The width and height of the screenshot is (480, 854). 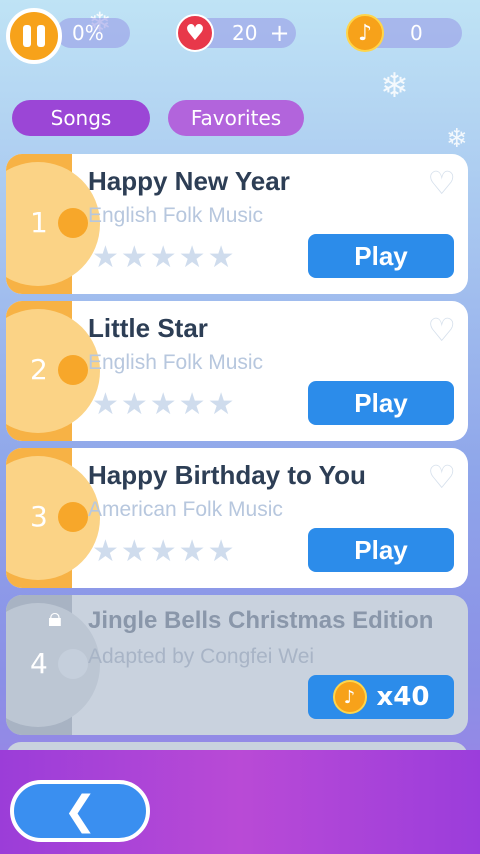 I want to click on song-artist: Adapted by Congfei Wei, so click(x=201, y=656).